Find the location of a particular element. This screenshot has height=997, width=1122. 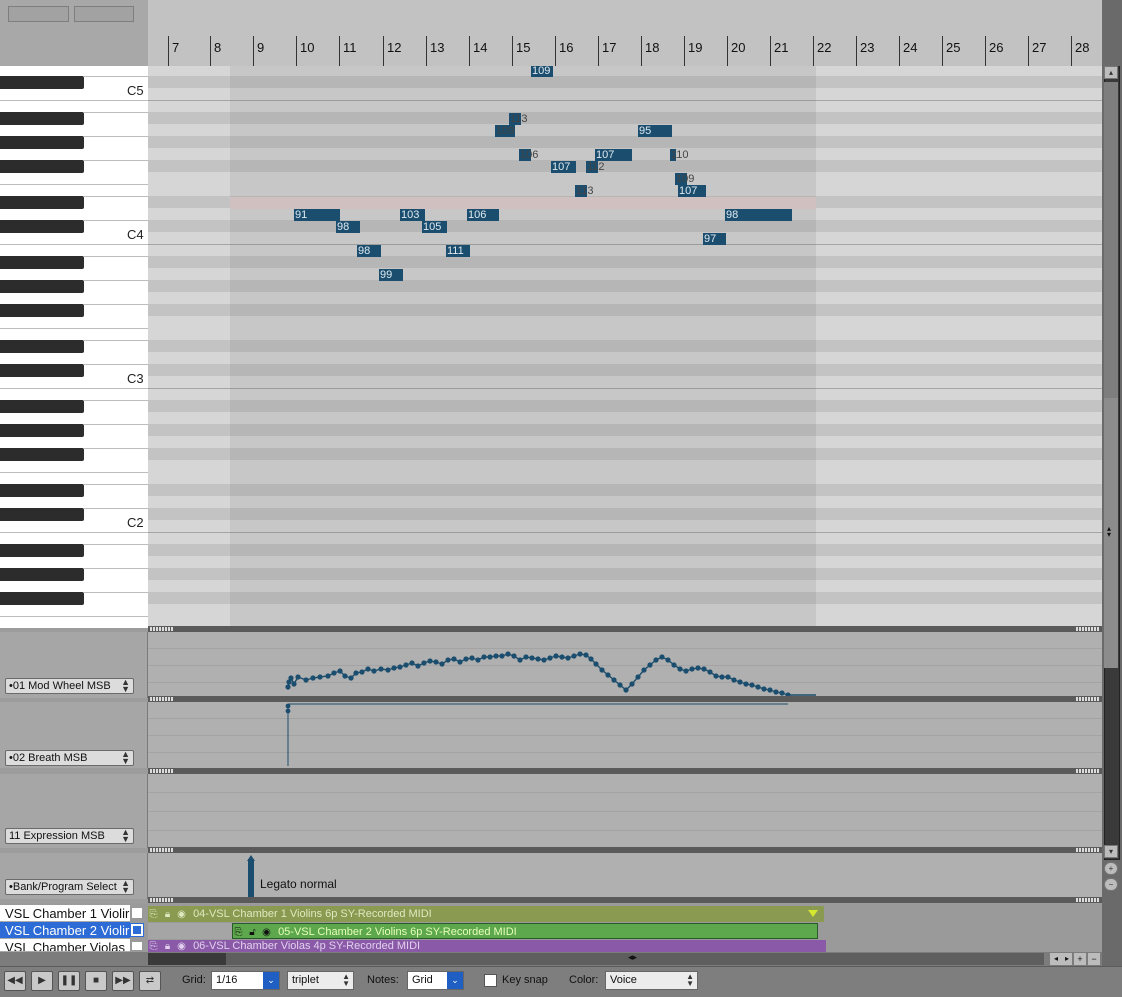

play-icon: ▶ is located at coordinates (42, 981).